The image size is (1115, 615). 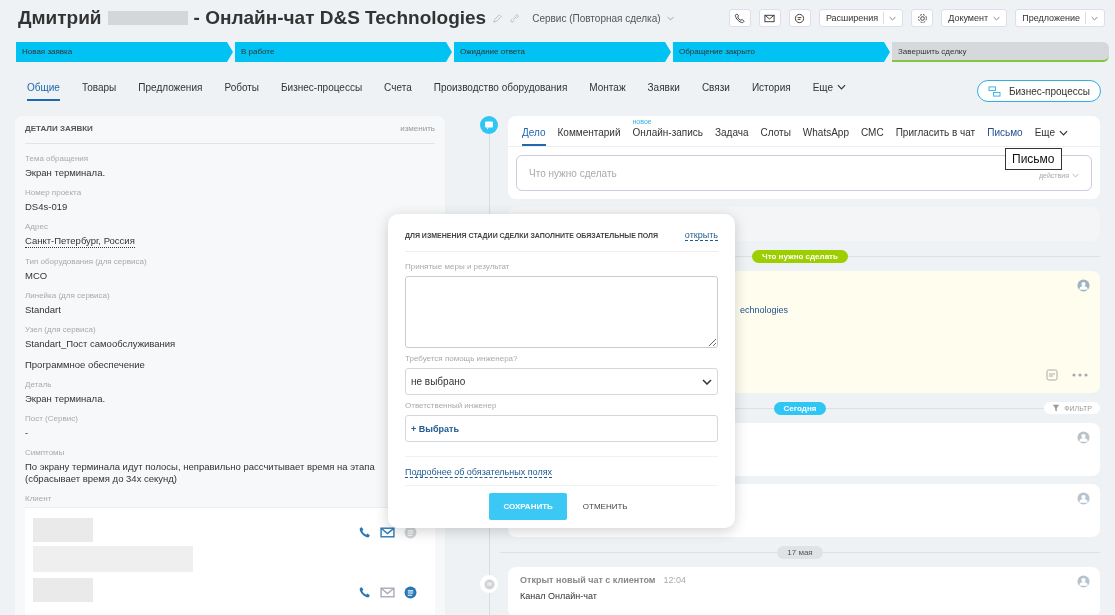 I want to click on field-label: Линейка (для сервиса), so click(x=67, y=295).